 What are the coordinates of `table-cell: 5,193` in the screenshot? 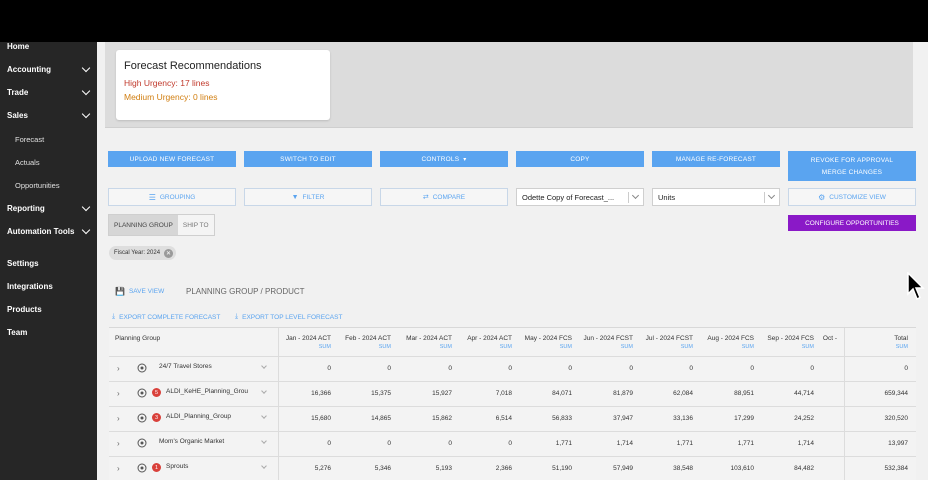 It's located at (444, 468).